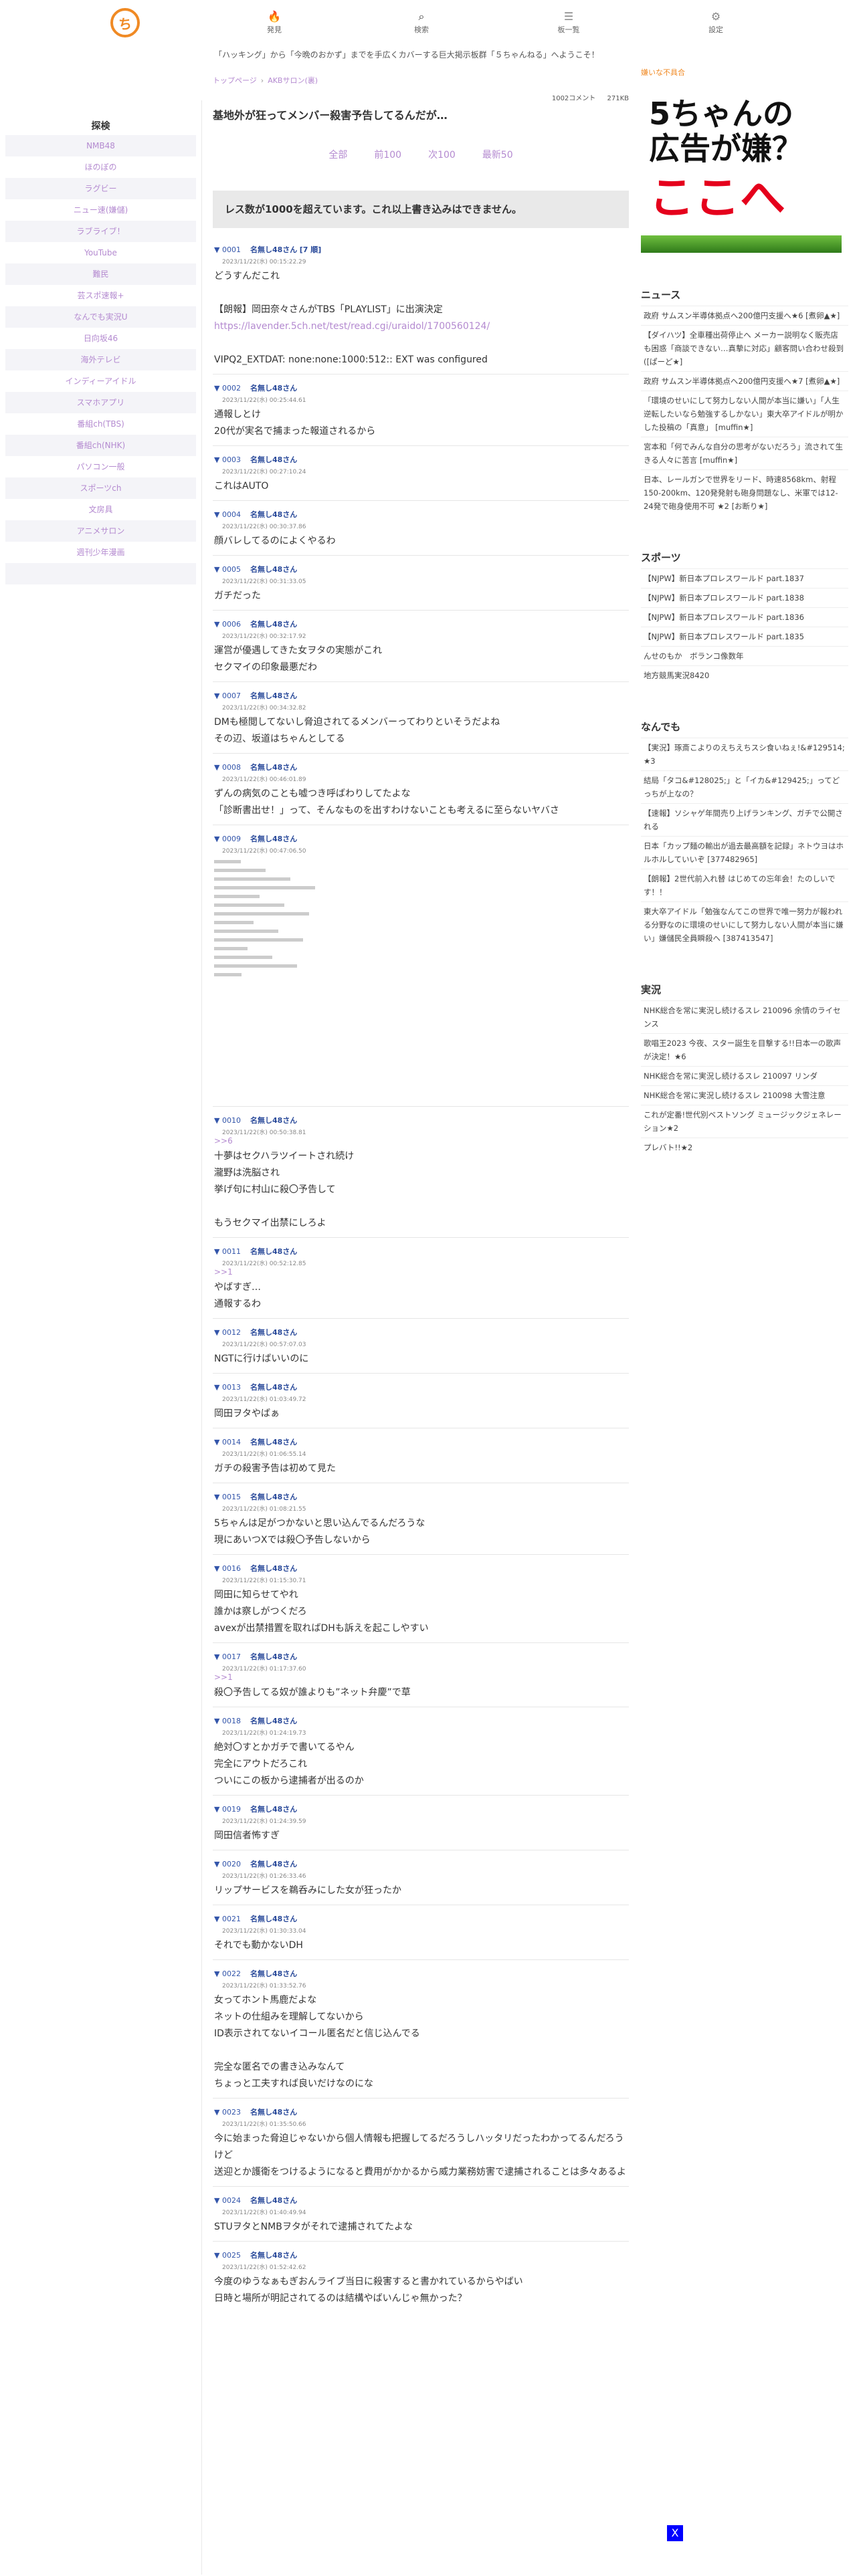 Image resolution: width=859 pixels, height=2576 pixels. Describe the element at coordinates (125, 22) in the screenshot. I see `site-logo: ち` at that location.